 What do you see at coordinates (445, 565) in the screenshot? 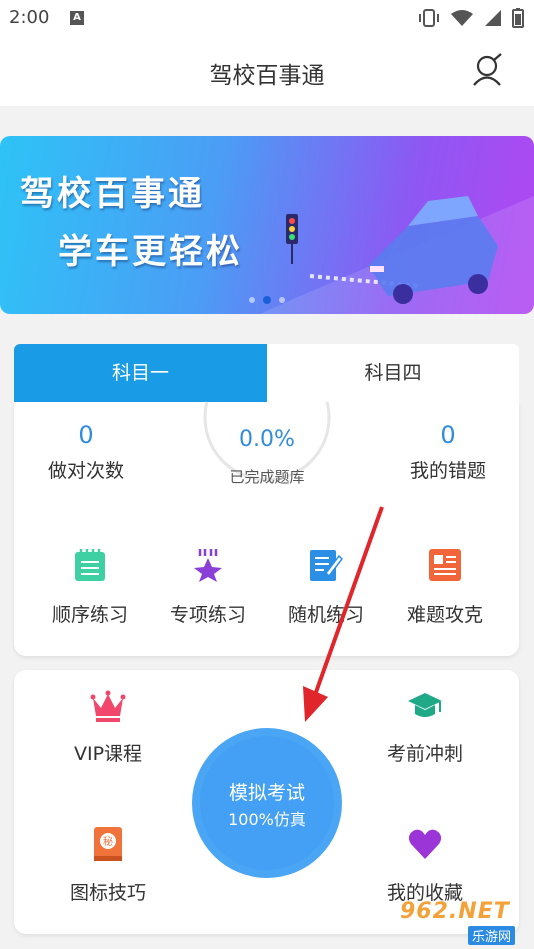
I see `document-icon` at bounding box center [445, 565].